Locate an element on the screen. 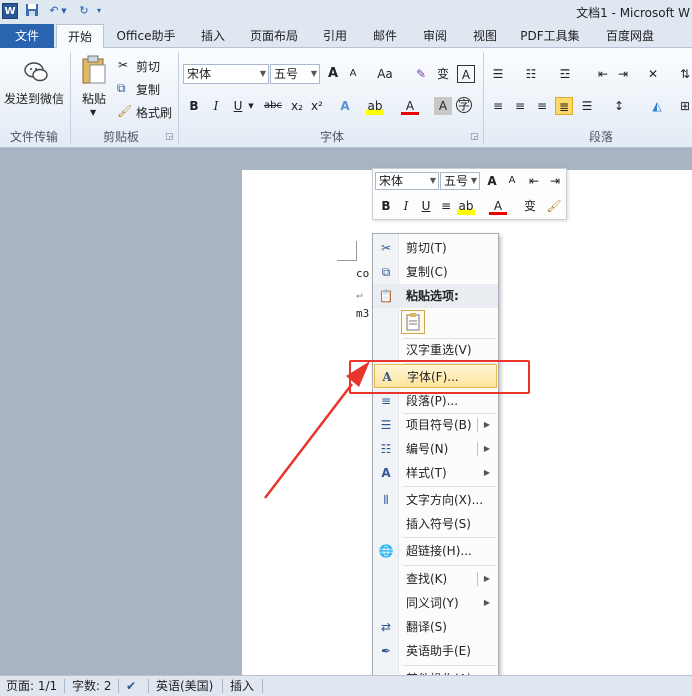 This screenshot has width=692, height=696. align-right-icon: ≡ is located at coordinates (542, 106).